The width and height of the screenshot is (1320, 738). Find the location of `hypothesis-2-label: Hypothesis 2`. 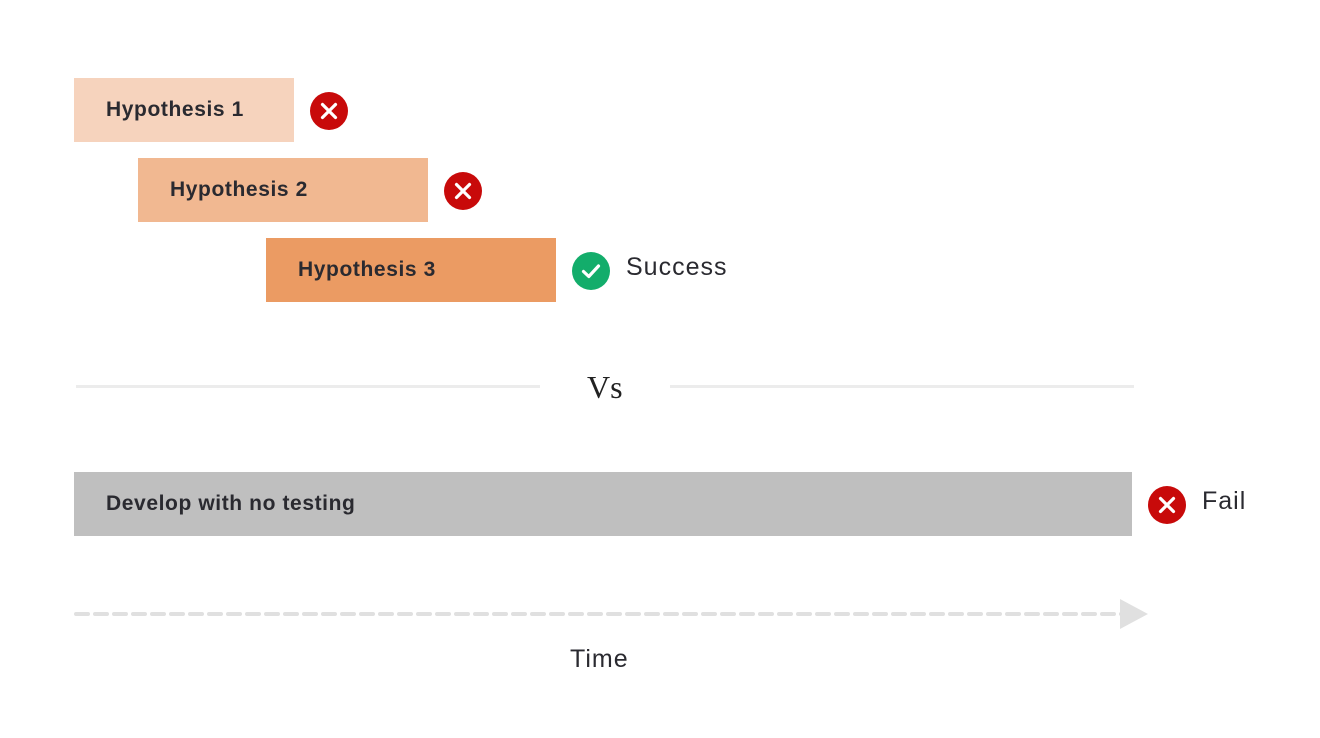

hypothesis-2-label: Hypothesis 2 is located at coordinates (239, 189).